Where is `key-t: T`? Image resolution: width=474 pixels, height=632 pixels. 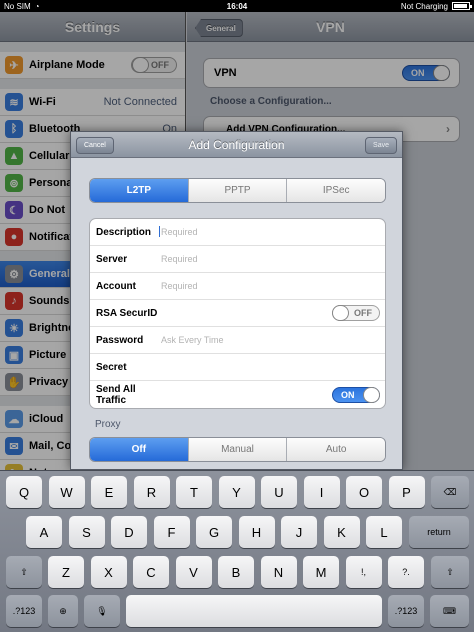
key-t: T is located at coordinates (194, 492).